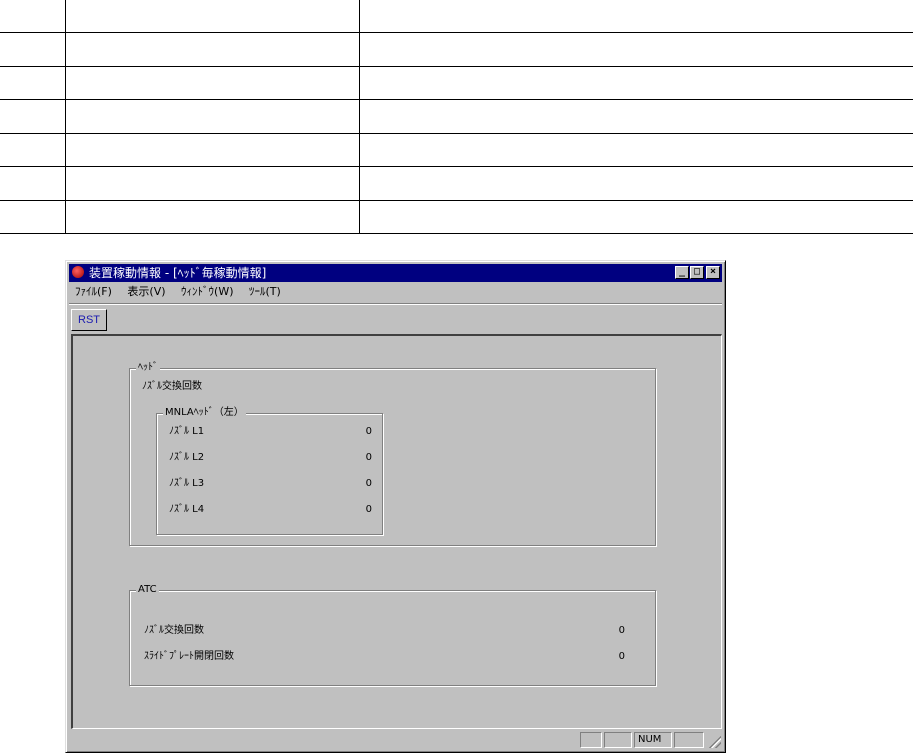  I want to click on menu-bar: ﾌｧｲﾙ(F) 表示(V) ｳｨﾝﾄﾞｳ(W) ﾂｰﾙ(T), so click(395, 292).